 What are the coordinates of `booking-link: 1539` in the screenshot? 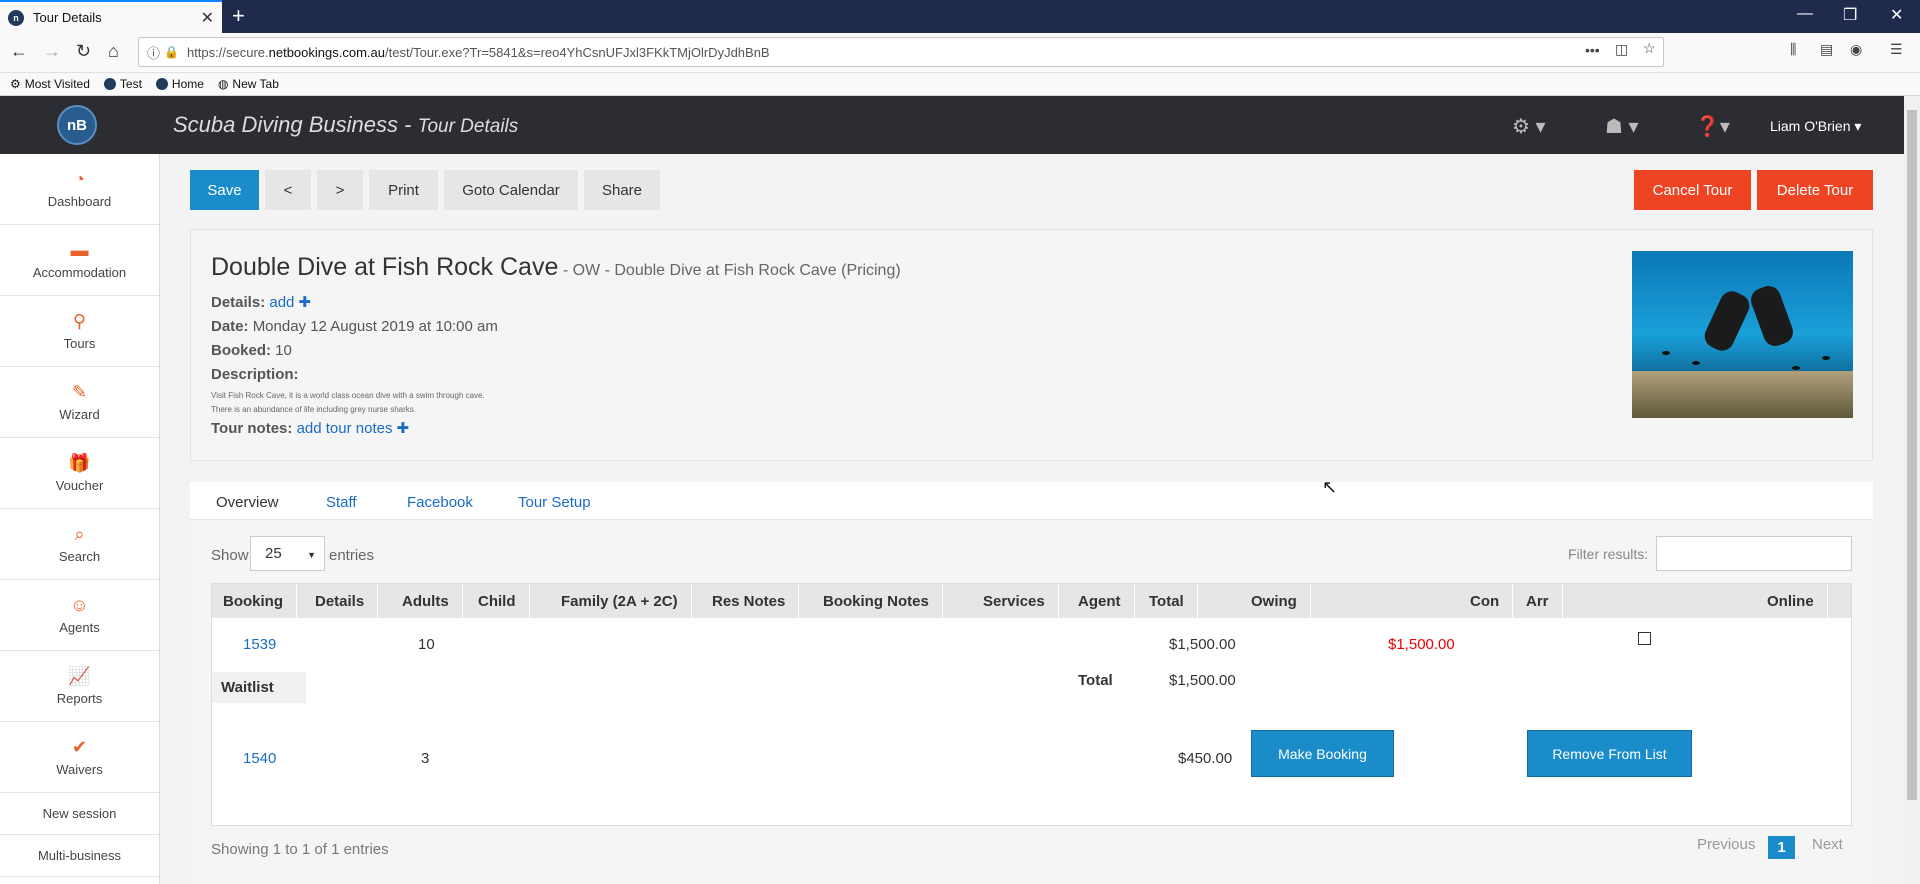 It's located at (259, 644).